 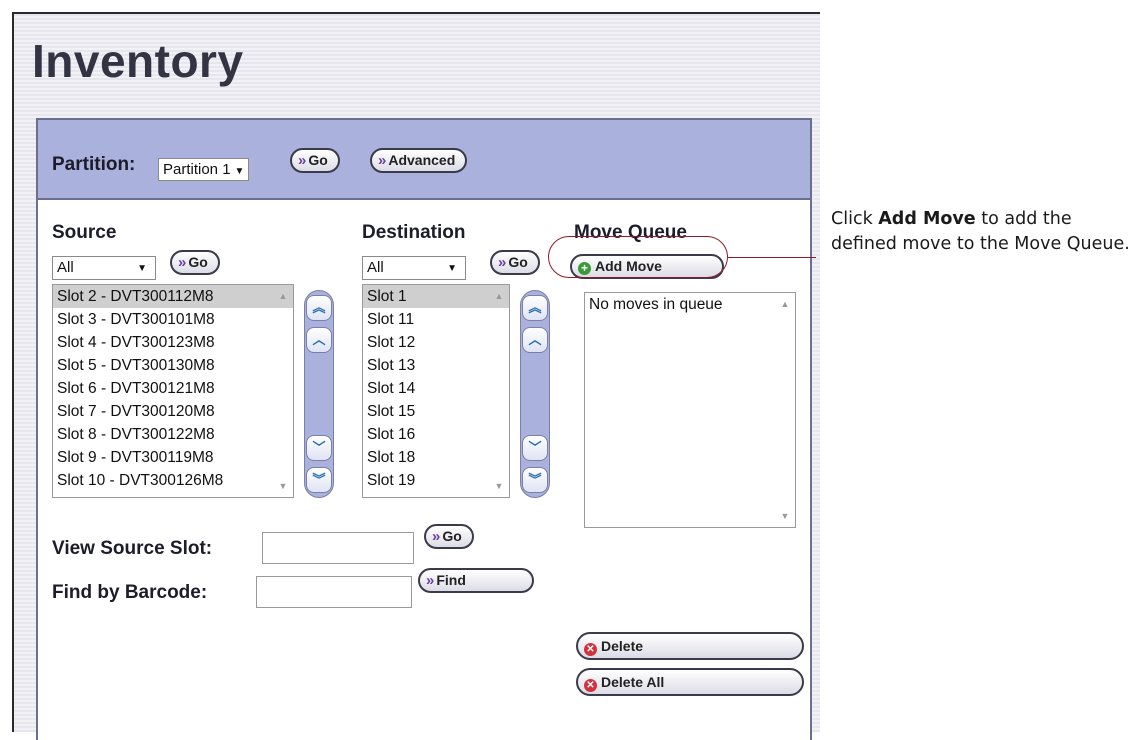 I want to click on callout-leader-line, so click(x=772, y=257).